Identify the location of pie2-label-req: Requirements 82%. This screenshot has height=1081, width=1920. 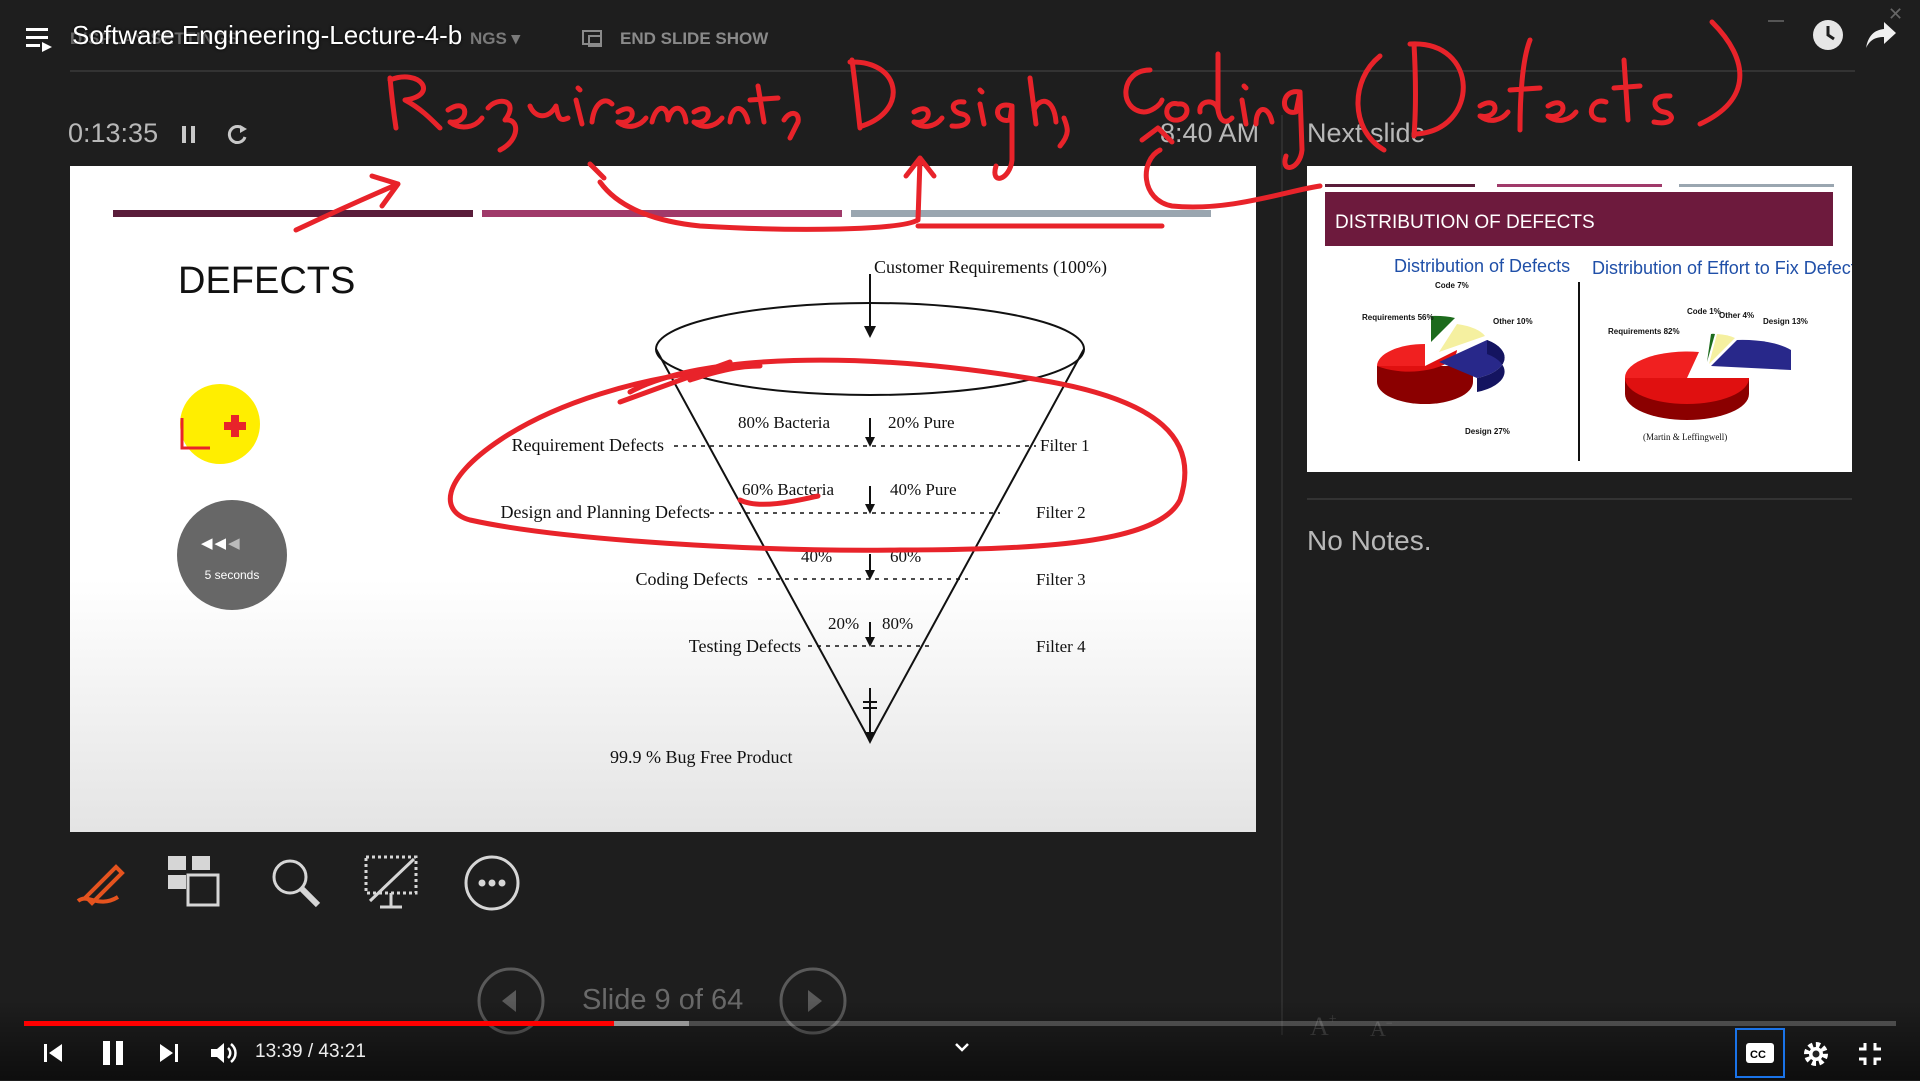
(1644, 331).